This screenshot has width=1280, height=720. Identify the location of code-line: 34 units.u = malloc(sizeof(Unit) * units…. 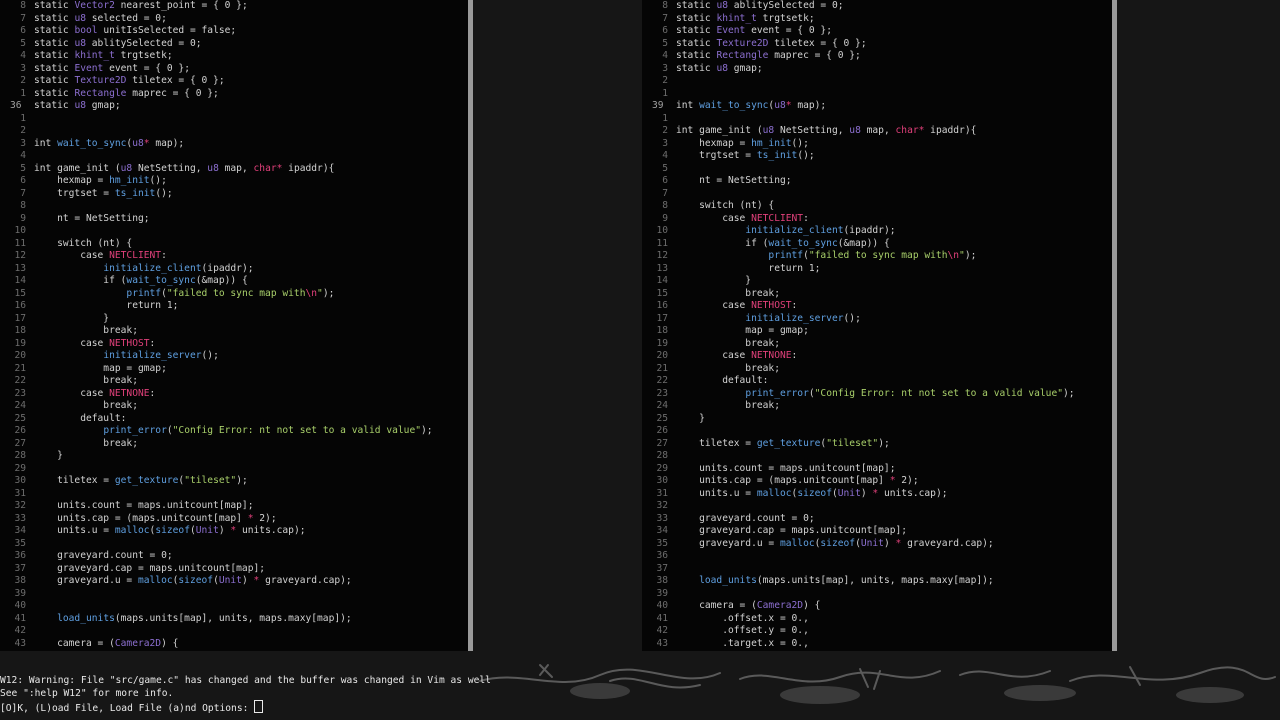
(152, 531).